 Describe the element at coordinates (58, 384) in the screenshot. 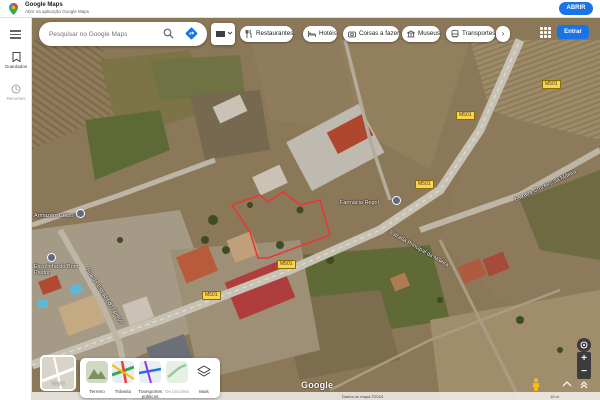

I see `map-type-label: Mapa` at that location.